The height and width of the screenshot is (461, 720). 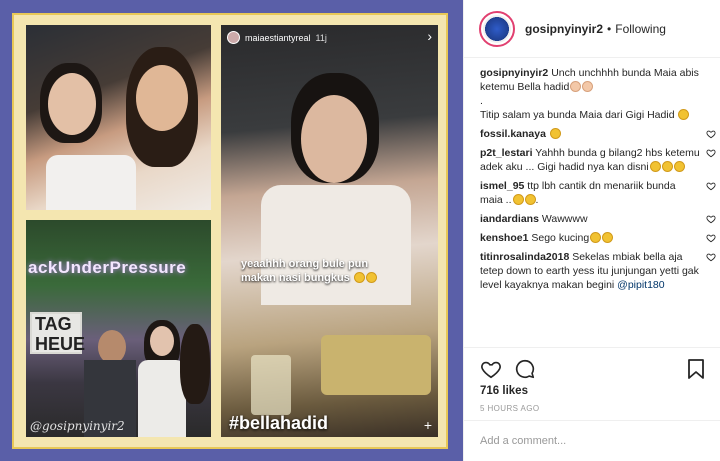 What do you see at coordinates (502, 186) in the screenshot?
I see `comment-username: ismel_95` at bounding box center [502, 186].